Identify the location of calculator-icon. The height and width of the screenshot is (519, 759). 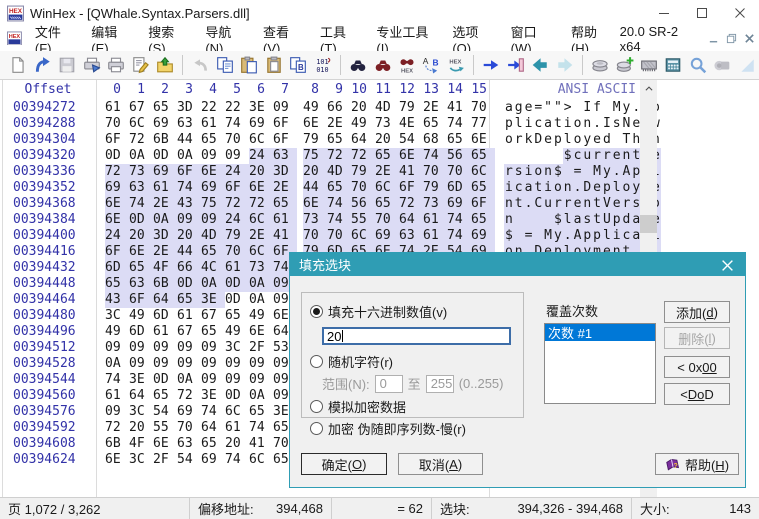
(673, 65).